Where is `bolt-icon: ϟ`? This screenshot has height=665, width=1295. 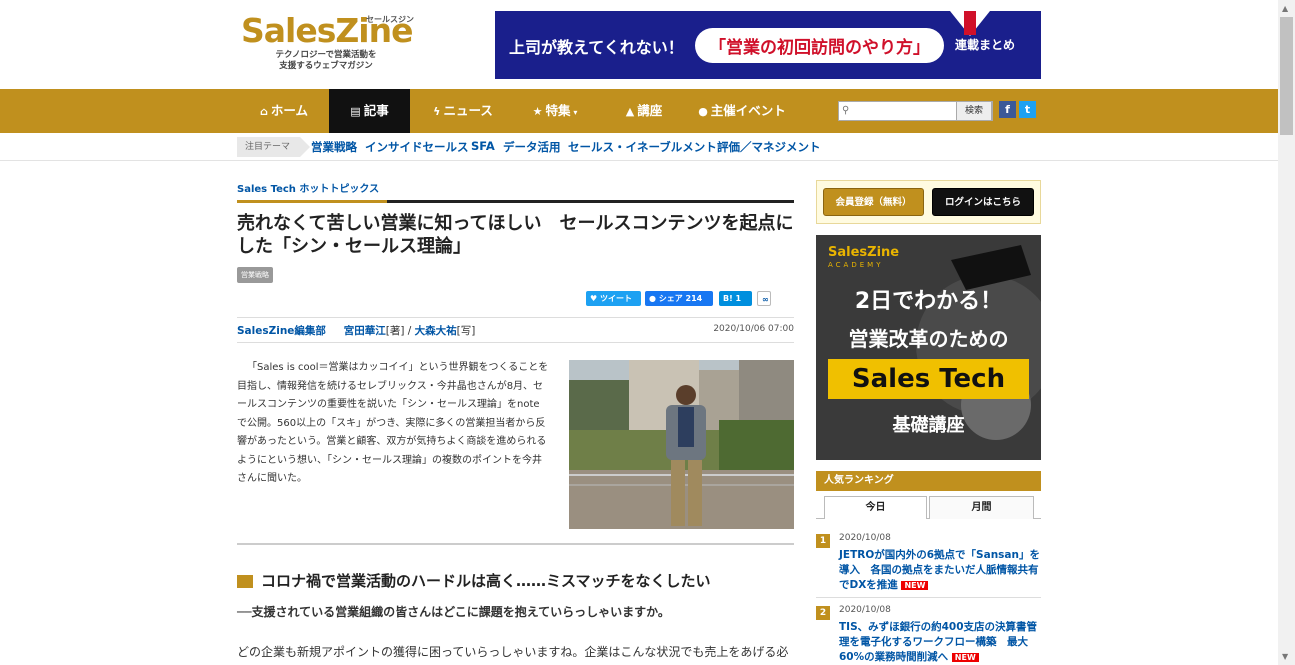 bolt-icon: ϟ is located at coordinates (437, 111).